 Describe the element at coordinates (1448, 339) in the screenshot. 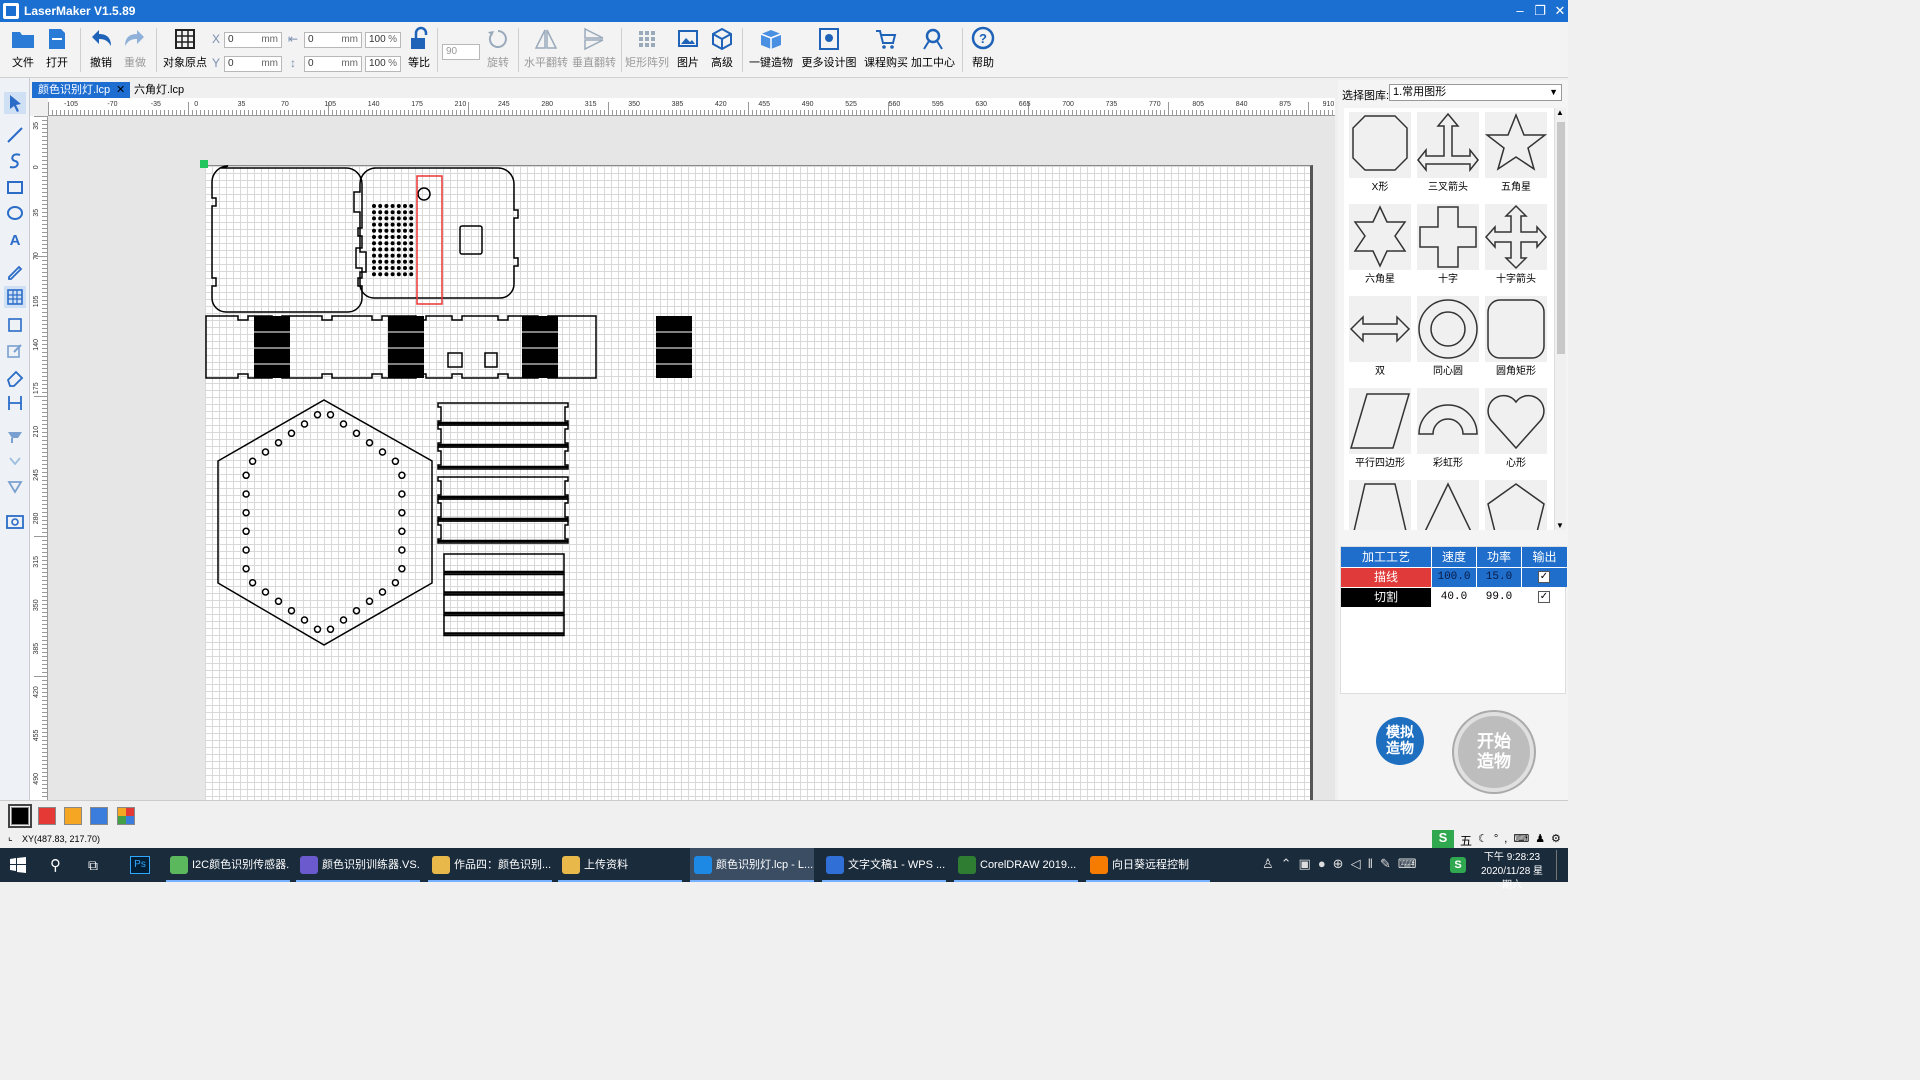

I see `shape-item: 同心圆` at that location.